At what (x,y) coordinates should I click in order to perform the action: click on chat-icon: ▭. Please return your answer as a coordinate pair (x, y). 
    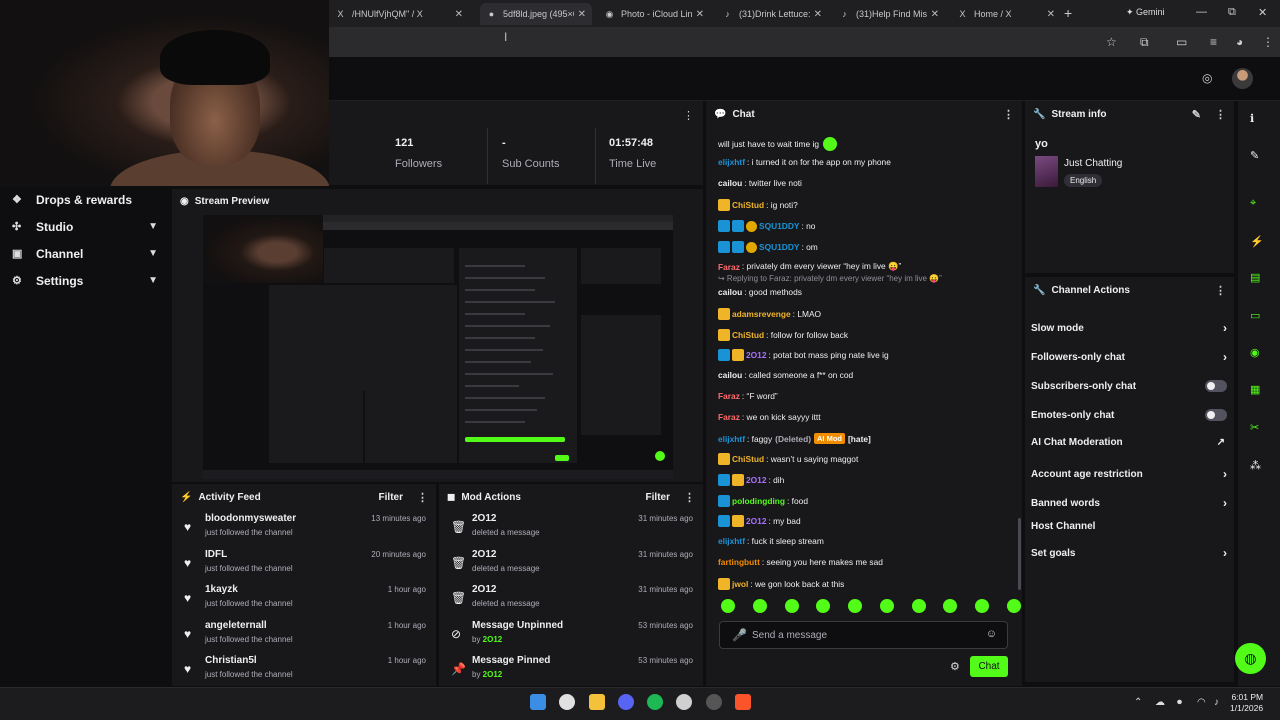
    Looking at the image, I should click on (1255, 315).